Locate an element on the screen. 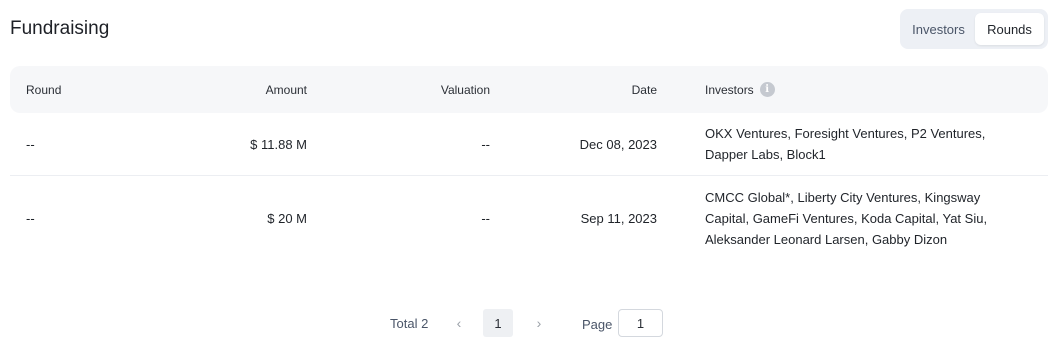  pagination: Total 2 ‹ 1 › Page is located at coordinates (532, 323).